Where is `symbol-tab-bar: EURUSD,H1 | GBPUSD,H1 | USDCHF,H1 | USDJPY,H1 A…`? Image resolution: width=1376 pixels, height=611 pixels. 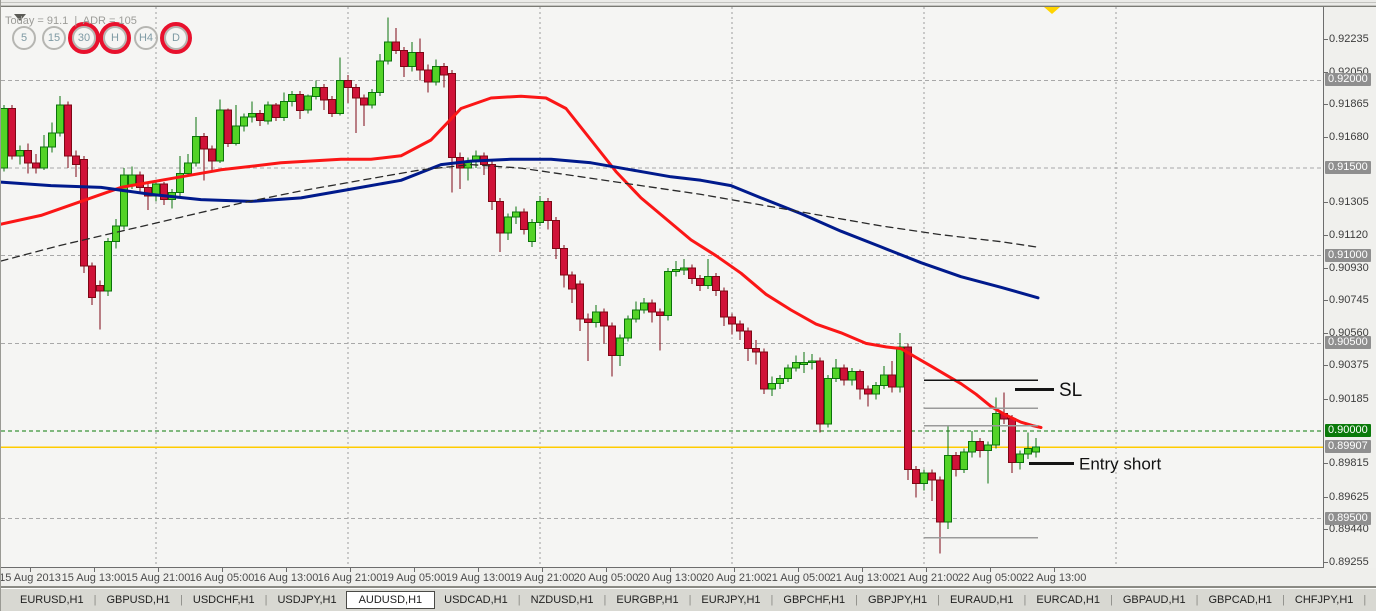 symbol-tab-bar: EURUSD,H1 | GBPUSD,H1 | USDCHF,H1 | USDJPY,H1 A… is located at coordinates (688, 599).